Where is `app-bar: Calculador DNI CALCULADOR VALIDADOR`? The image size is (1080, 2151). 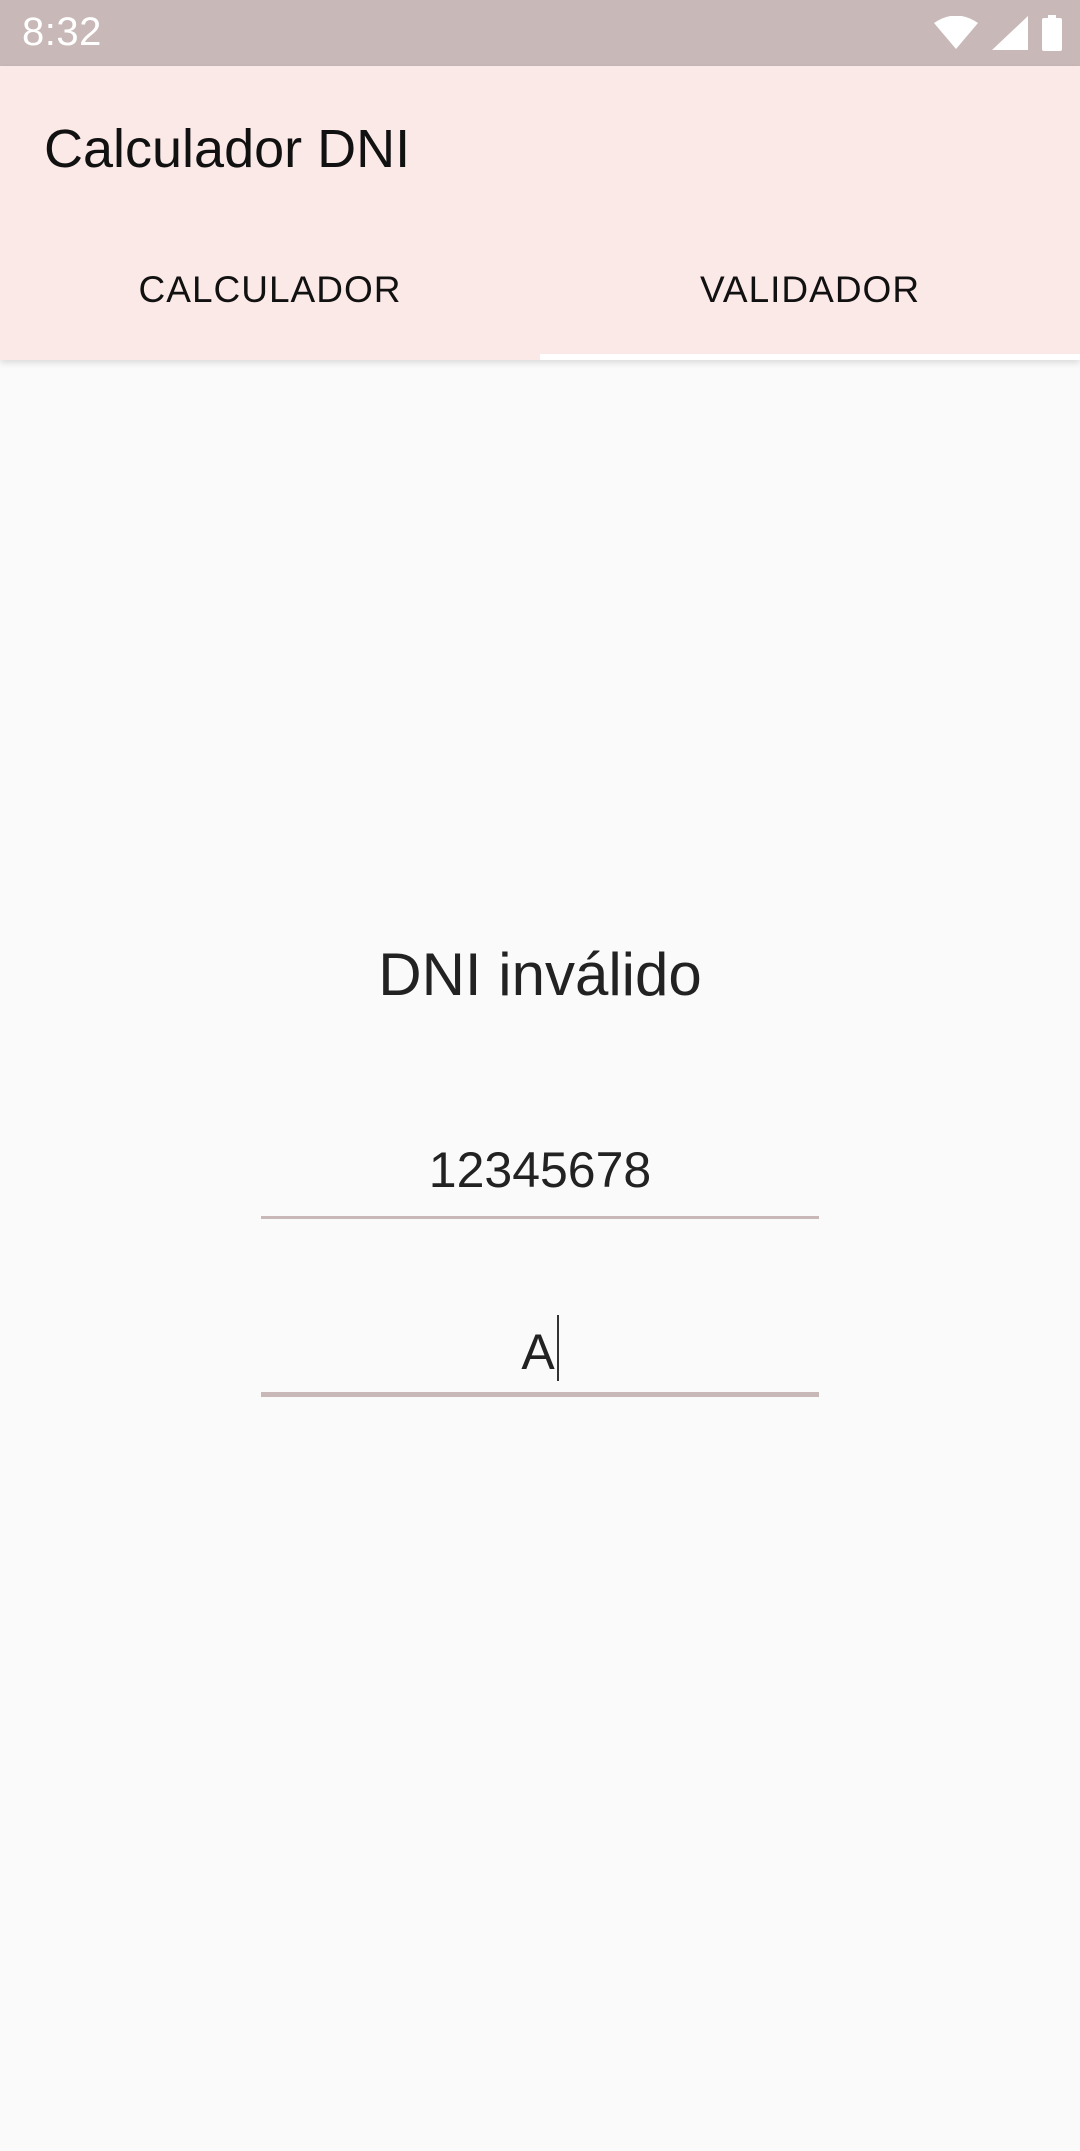 app-bar: Calculador DNI CALCULADOR VALIDADOR is located at coordinates (540, 213).